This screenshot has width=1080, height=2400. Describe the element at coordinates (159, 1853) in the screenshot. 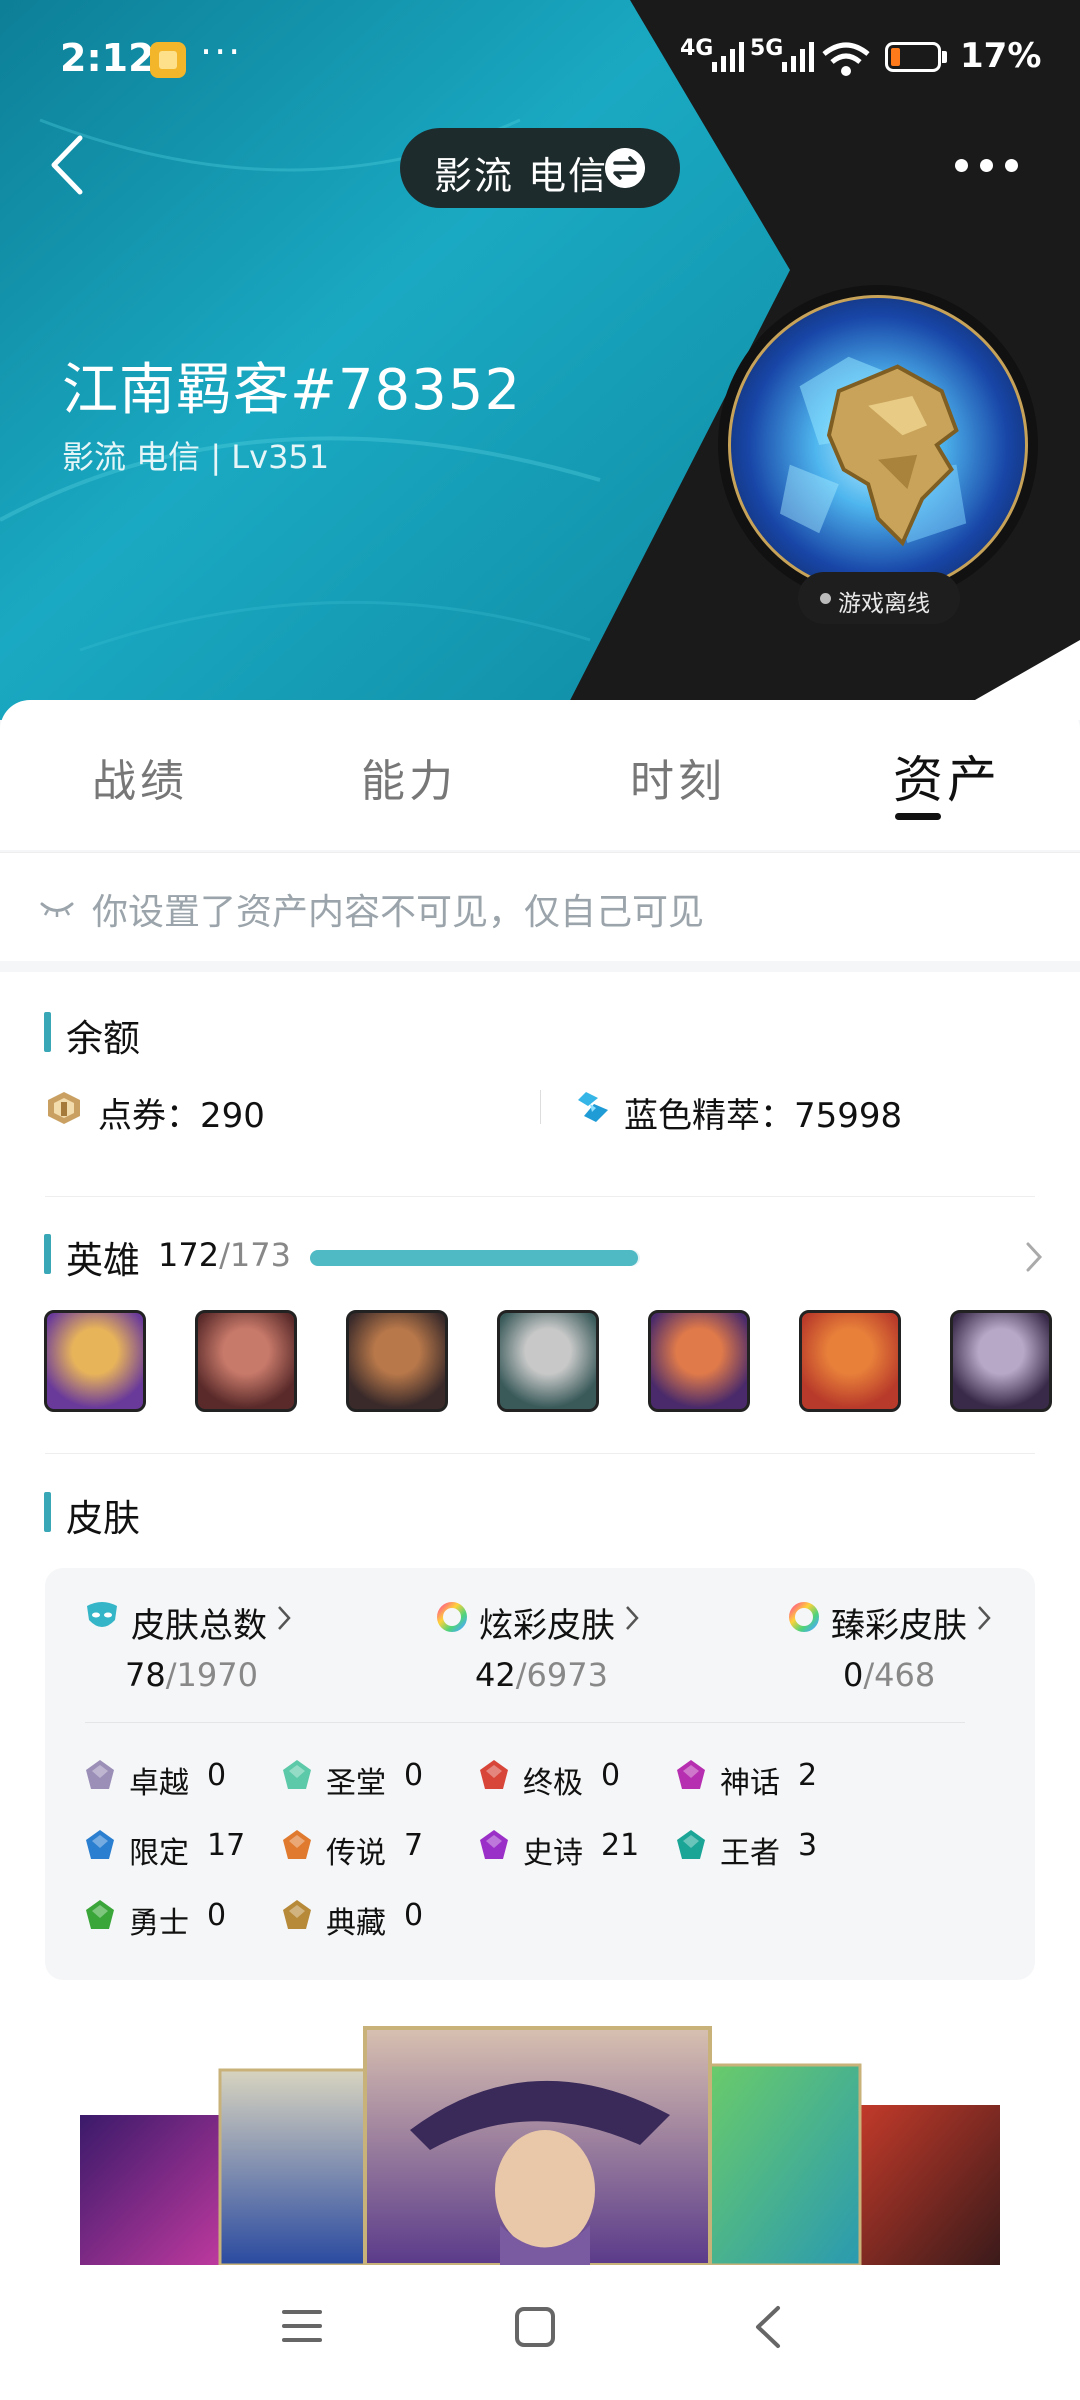

I see `tier-name: 限定` at that location.